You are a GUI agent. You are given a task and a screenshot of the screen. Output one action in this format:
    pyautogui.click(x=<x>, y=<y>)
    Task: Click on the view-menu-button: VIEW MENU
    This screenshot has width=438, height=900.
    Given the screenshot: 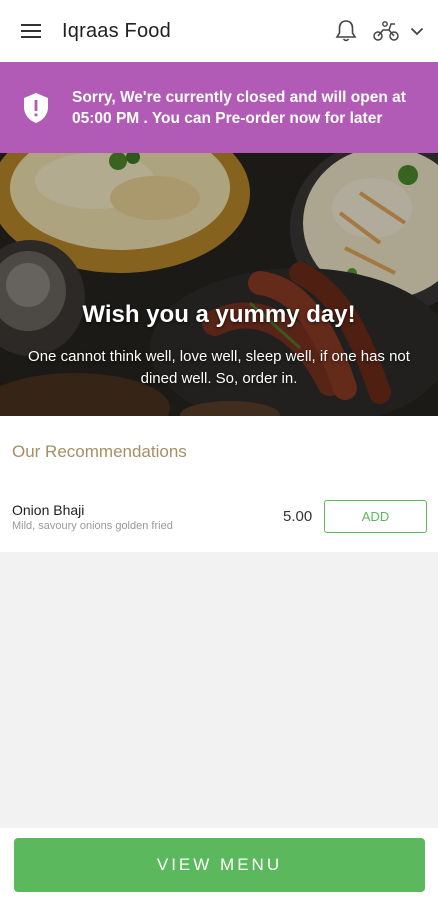 What is the action you would take?
    pyautogui.click(x=219, y=865)
    